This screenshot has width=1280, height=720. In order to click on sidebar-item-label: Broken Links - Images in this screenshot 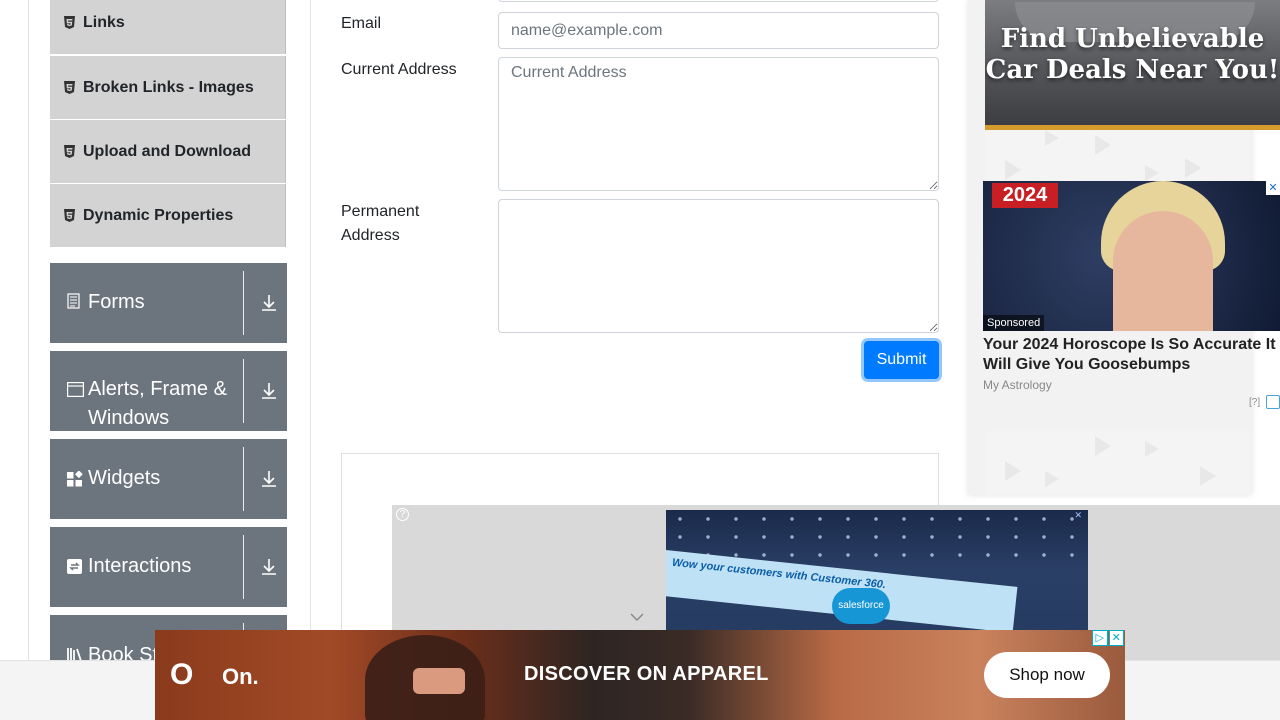, I will do `click(168, 87)`.